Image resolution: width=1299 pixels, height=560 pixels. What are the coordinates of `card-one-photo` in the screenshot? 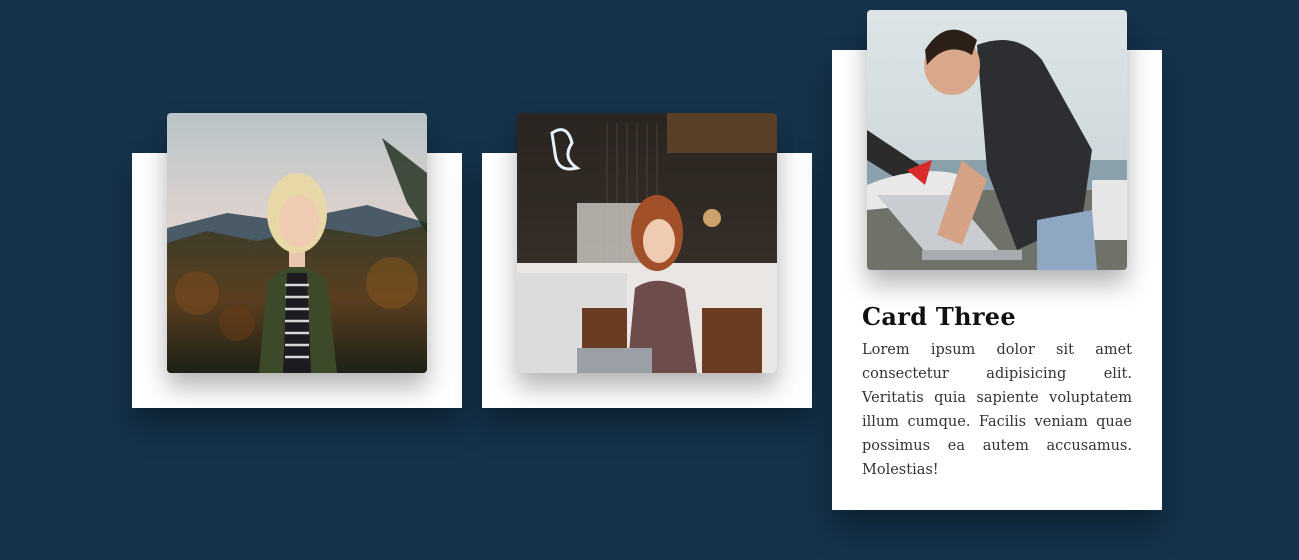 It's located at (297, 243).